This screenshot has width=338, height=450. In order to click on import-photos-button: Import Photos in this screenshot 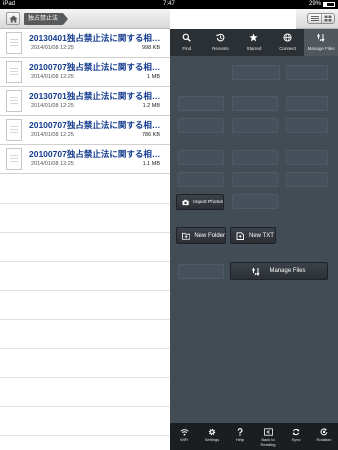, I will do `click(200, 202)`.